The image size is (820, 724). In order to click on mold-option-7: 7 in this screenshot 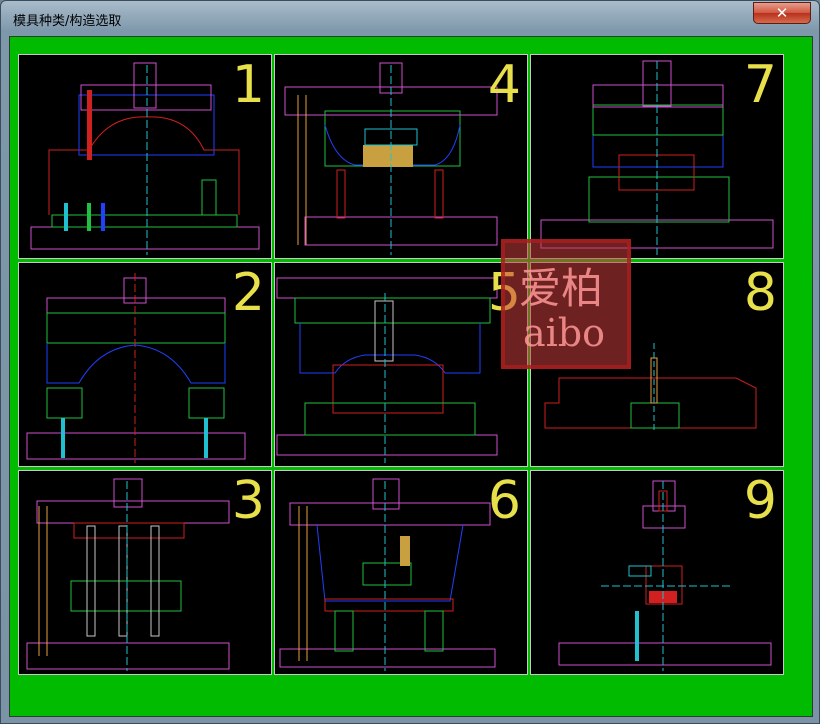, I will do `click(657, 156)`.